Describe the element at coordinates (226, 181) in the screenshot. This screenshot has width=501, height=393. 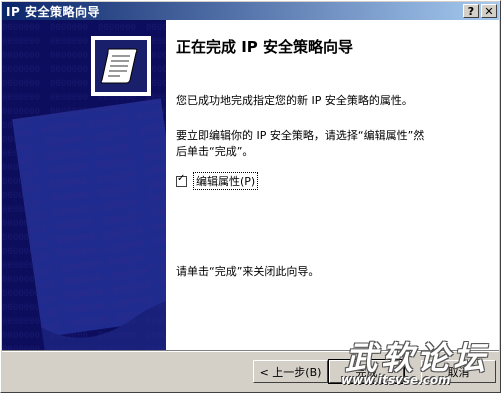
I see `checkbox-label: 编辑属性(P)` at that location.